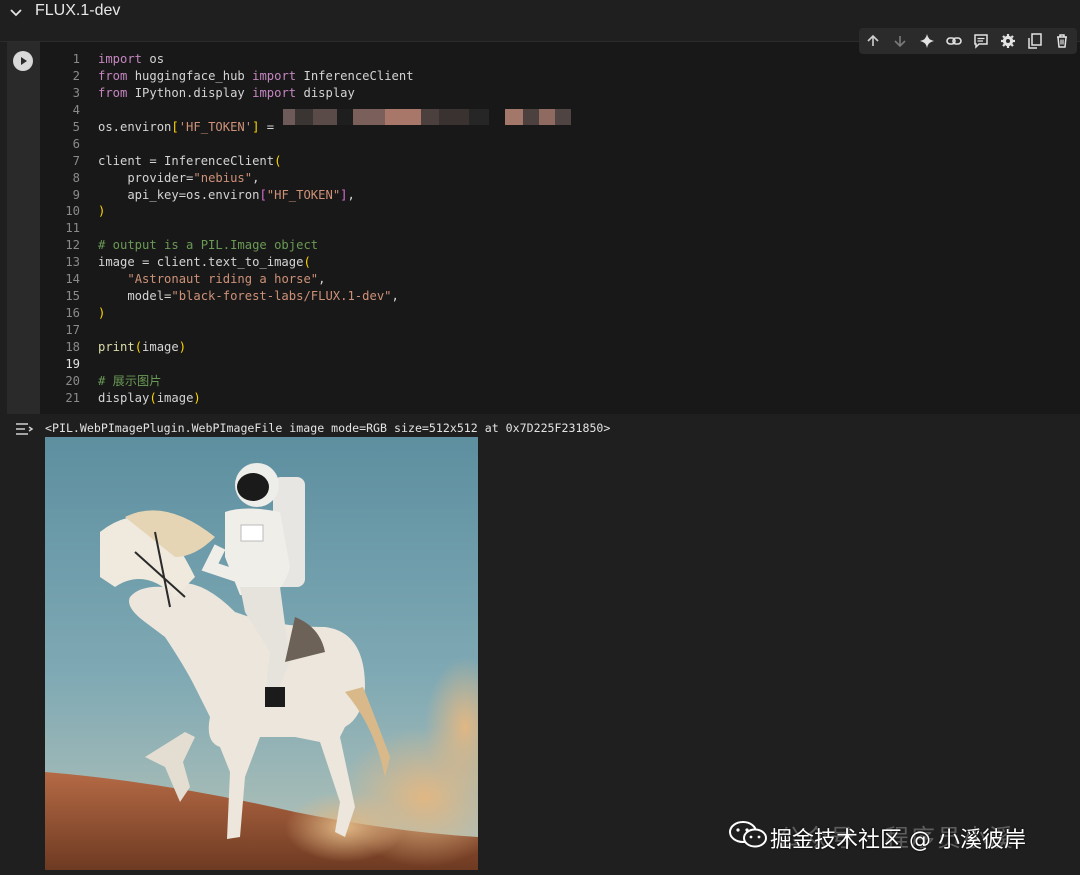 This screenshot has width=1080, height=875. I want to click on output-actions-icon, so click(24, 429).